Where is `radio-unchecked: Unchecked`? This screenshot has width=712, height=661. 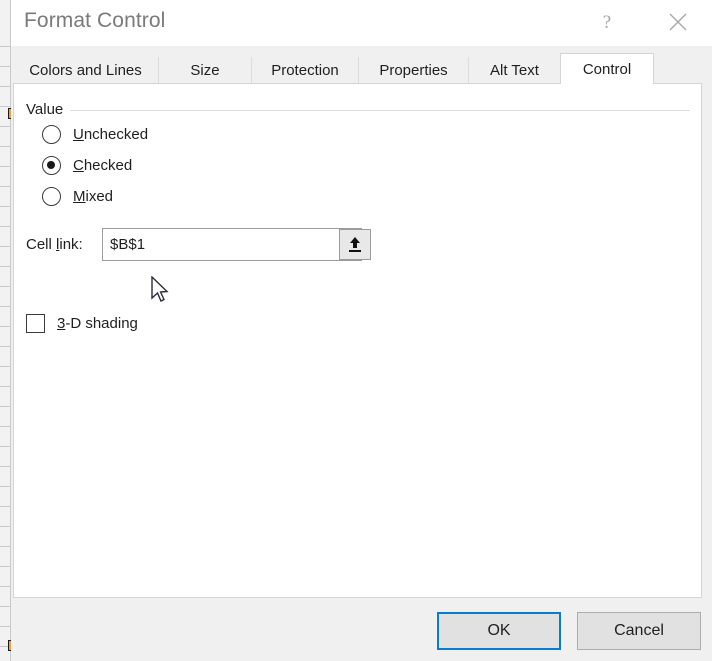 radio-unchecked: Unchecked is located at coordinates (95, 134).